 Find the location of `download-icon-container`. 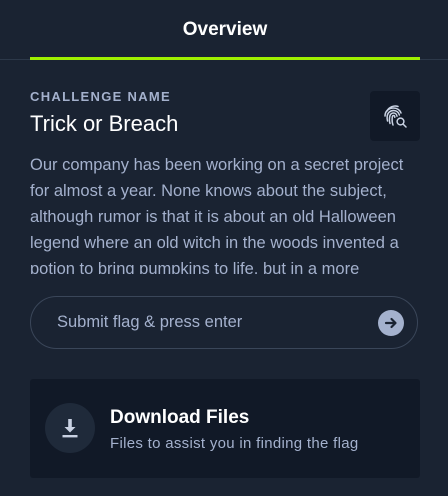

download-icon-container is located at coordinates (70, 428).